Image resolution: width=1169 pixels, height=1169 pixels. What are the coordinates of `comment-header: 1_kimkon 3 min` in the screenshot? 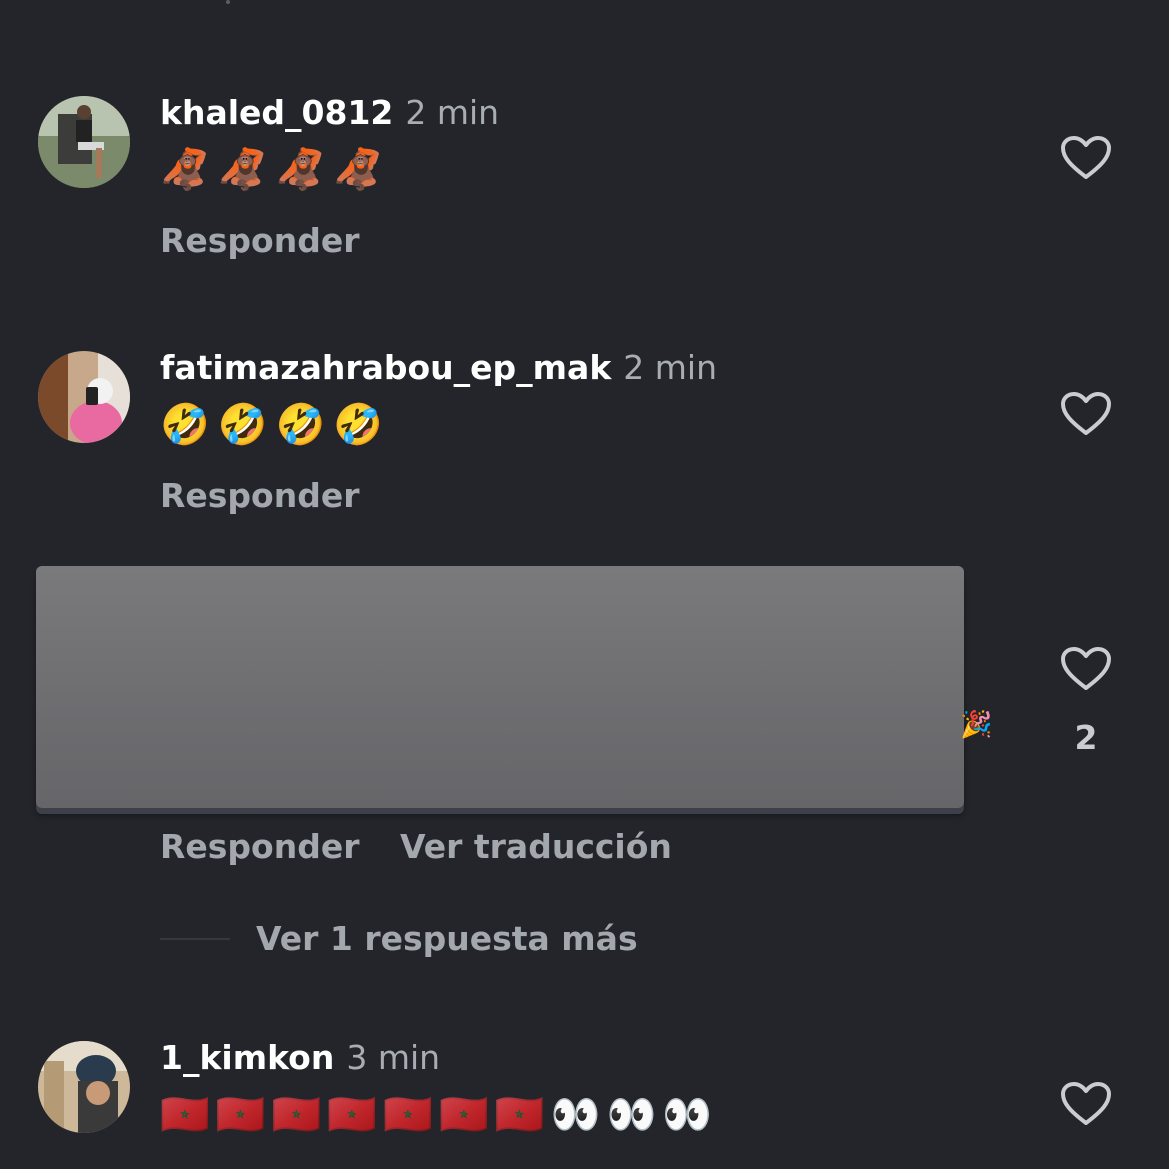 It's located at (300, 1058).